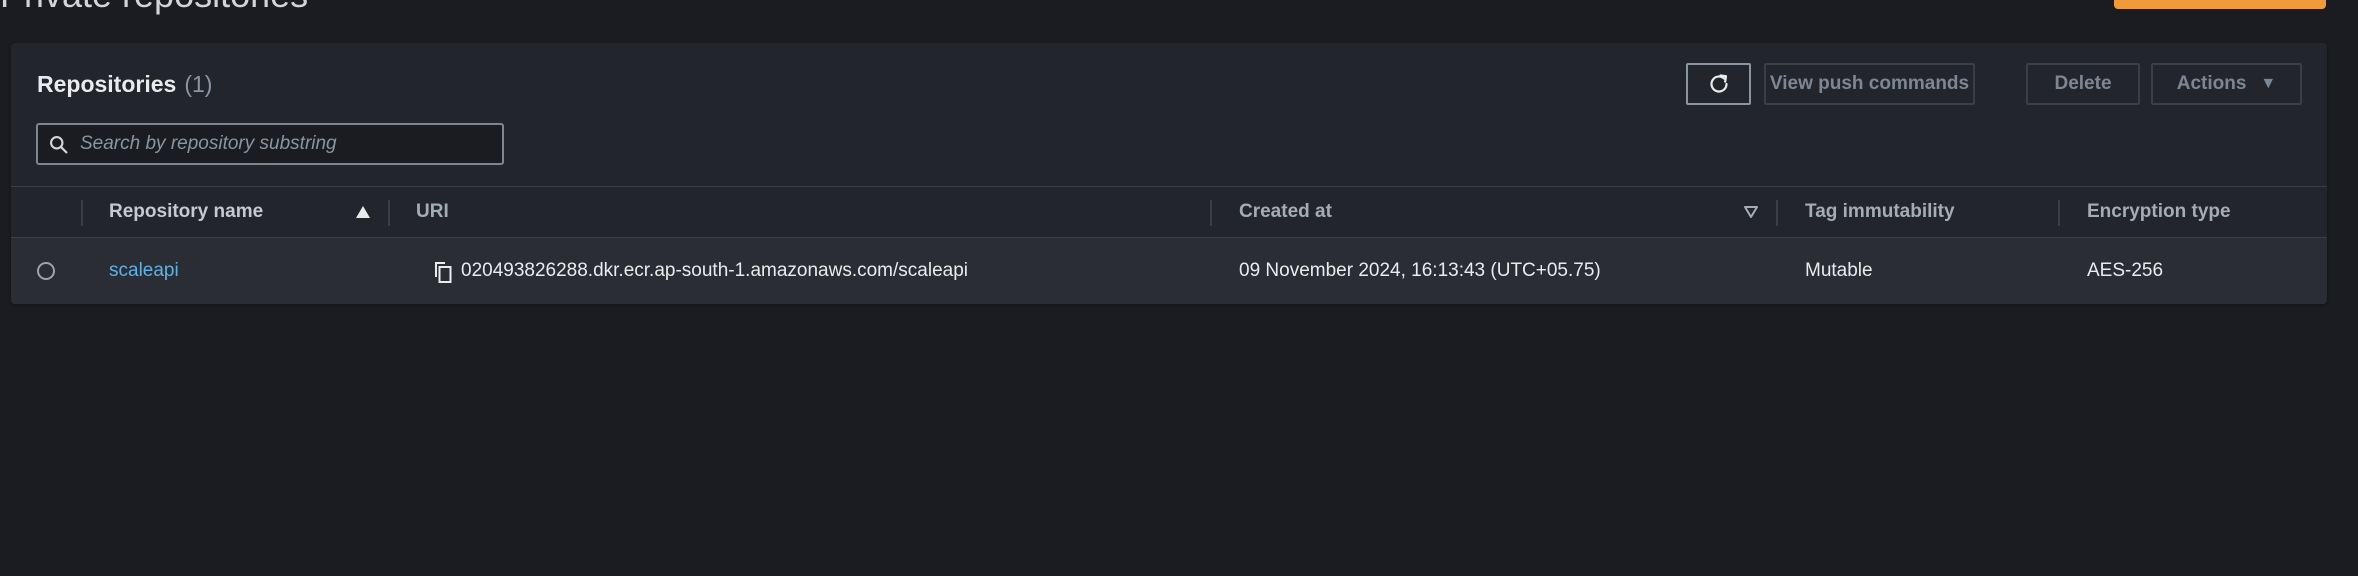 The image size is (2358, 576). I want to click on actions-dropdown: Actions ▼, so click(2226, 84).